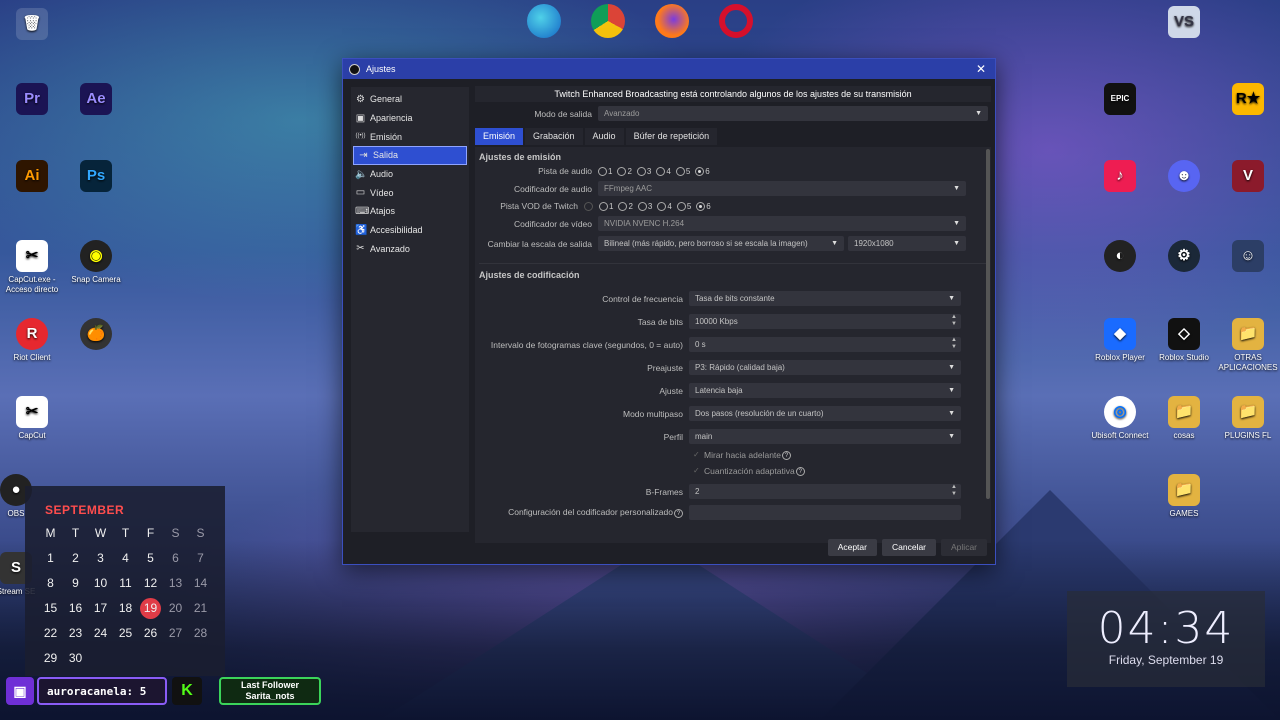 The width and height of the screenshot is (1280, 720). What do you see at coordinates (736, 21) in the screenshot?
I see `opera-icon` at bounding box center [736, 21].